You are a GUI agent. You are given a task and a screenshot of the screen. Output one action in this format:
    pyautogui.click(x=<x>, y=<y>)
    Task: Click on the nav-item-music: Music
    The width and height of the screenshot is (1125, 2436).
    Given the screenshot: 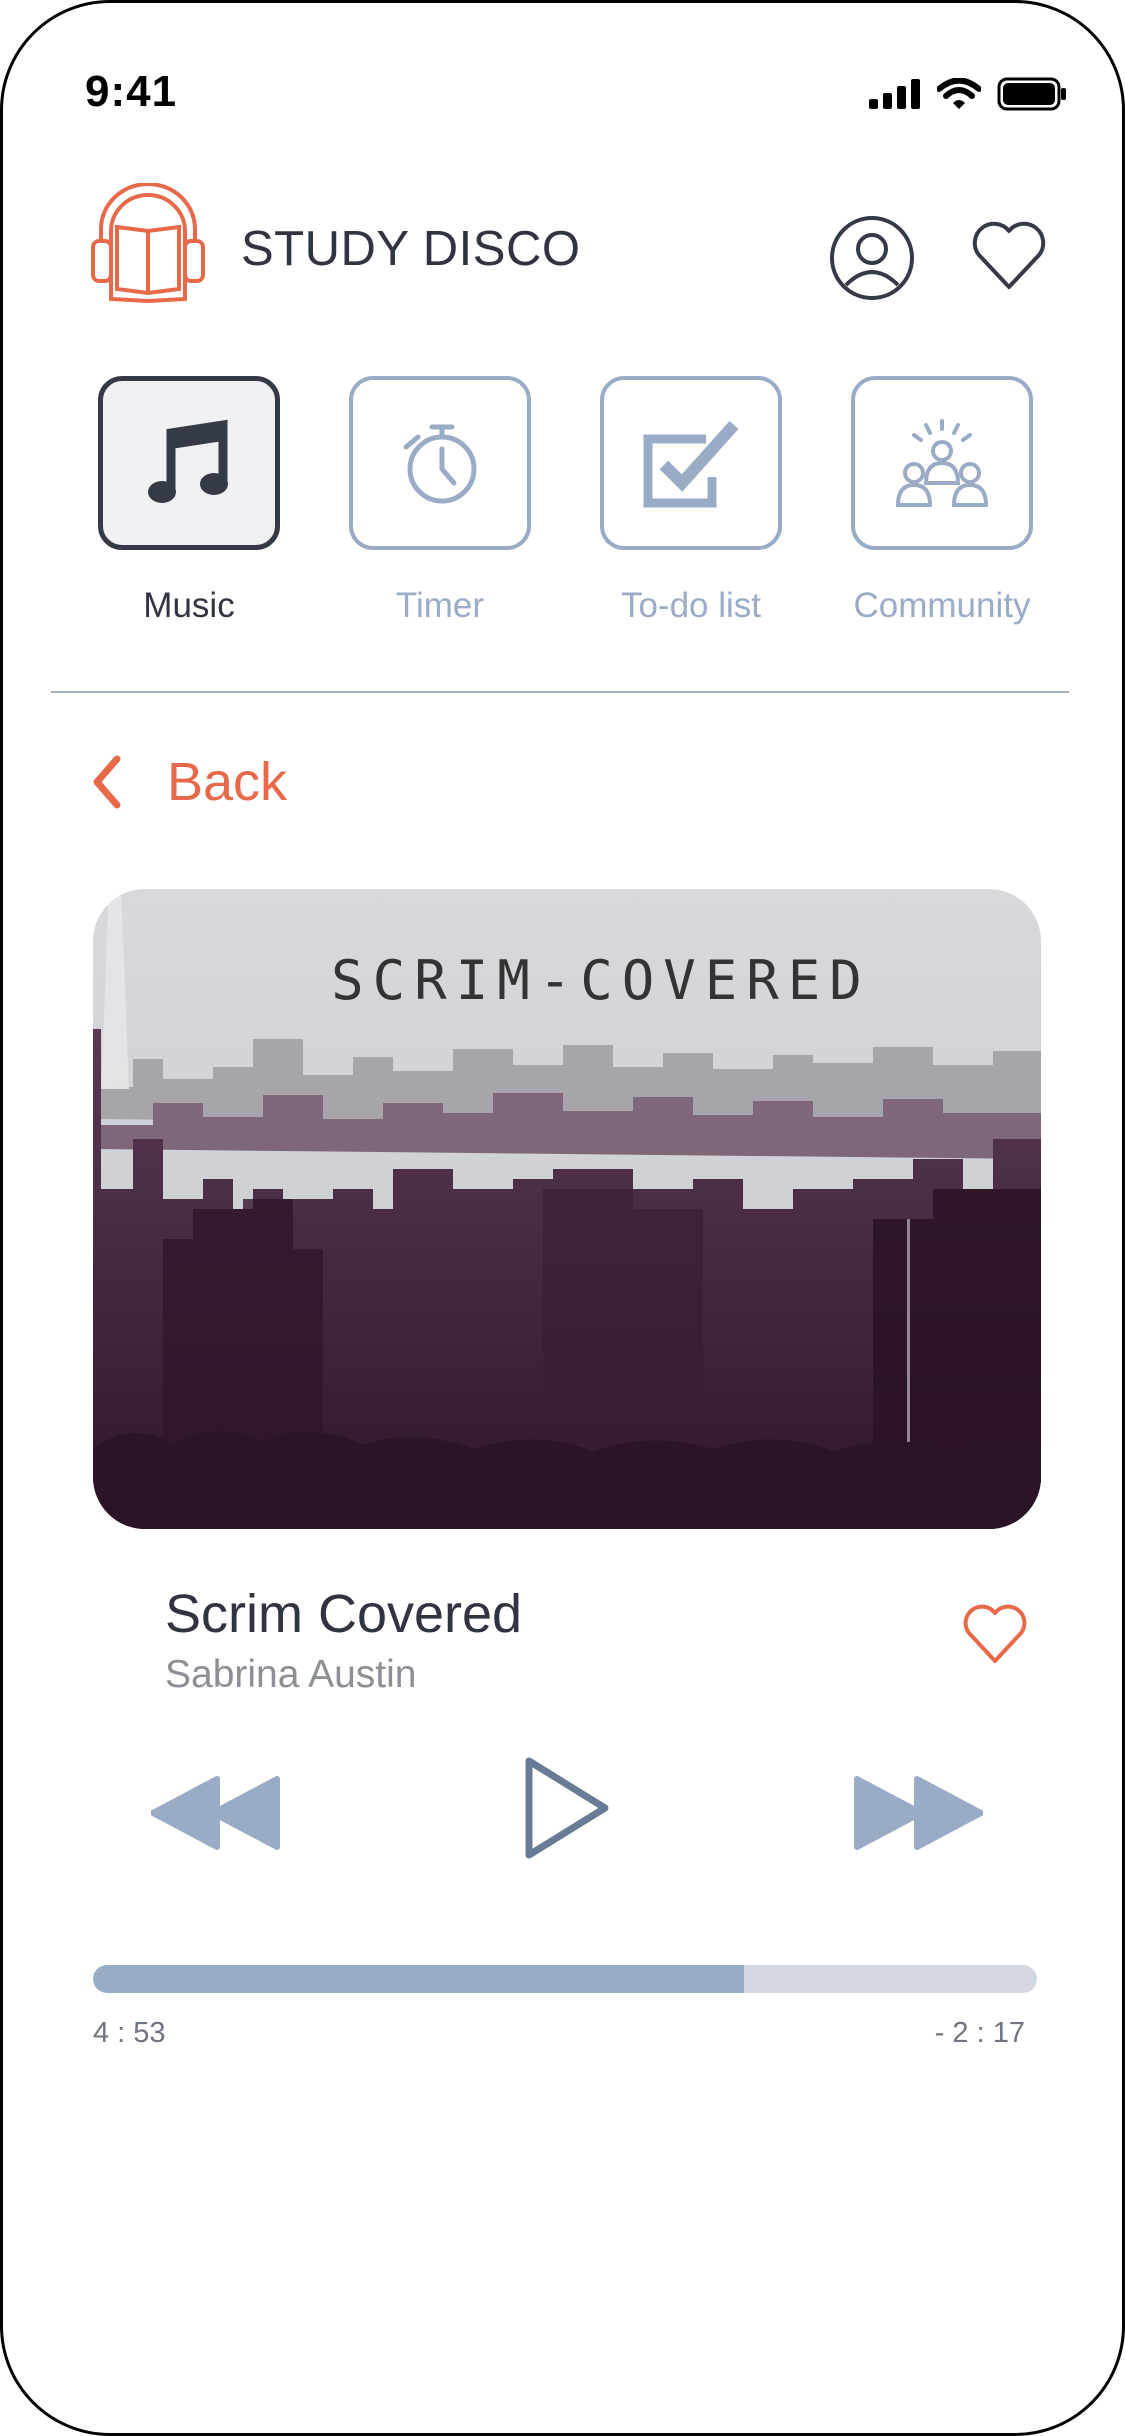 What is the action you would take?
    pyautogui.click(x=189, y=501)
    